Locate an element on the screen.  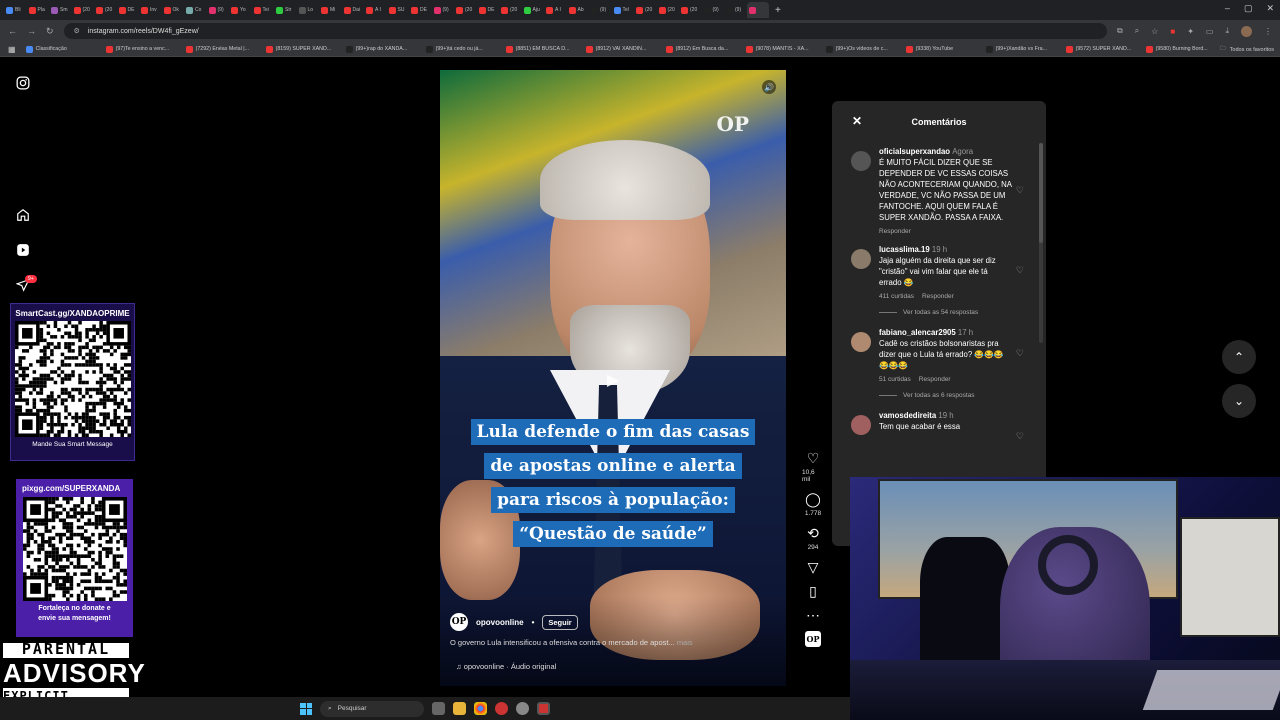
forward-icon: → is located at coordinates (31, 31).